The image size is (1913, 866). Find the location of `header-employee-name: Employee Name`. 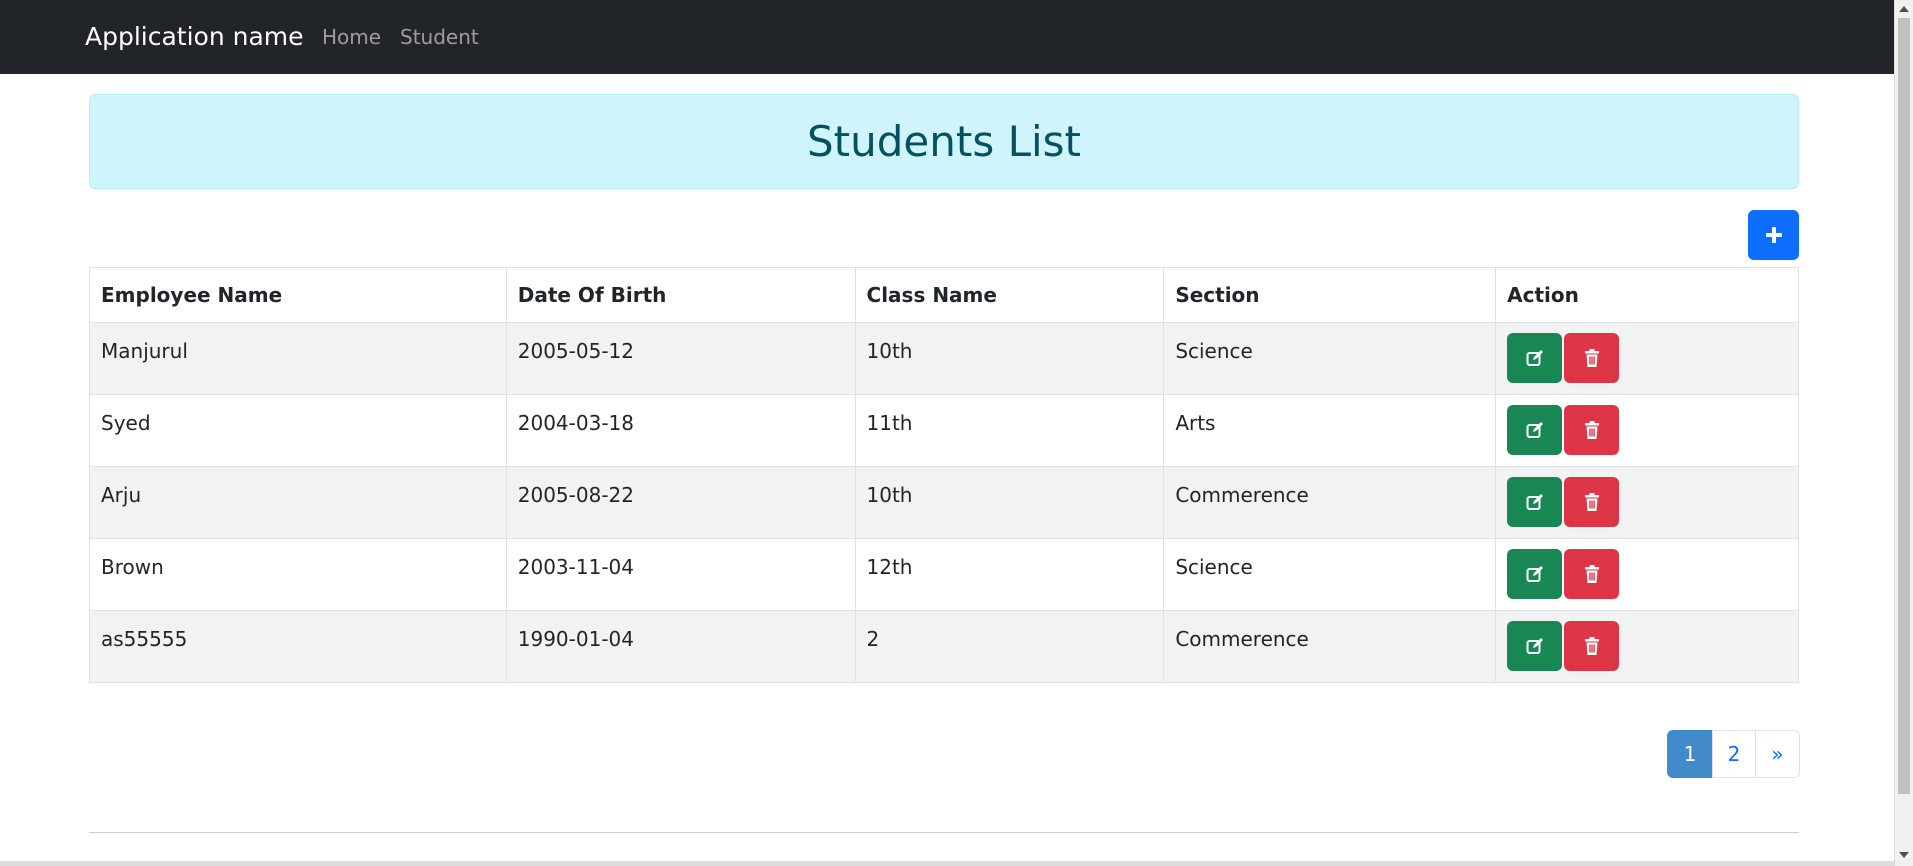

header-employee-name: Employee Name is located at coordinates (298, 295).